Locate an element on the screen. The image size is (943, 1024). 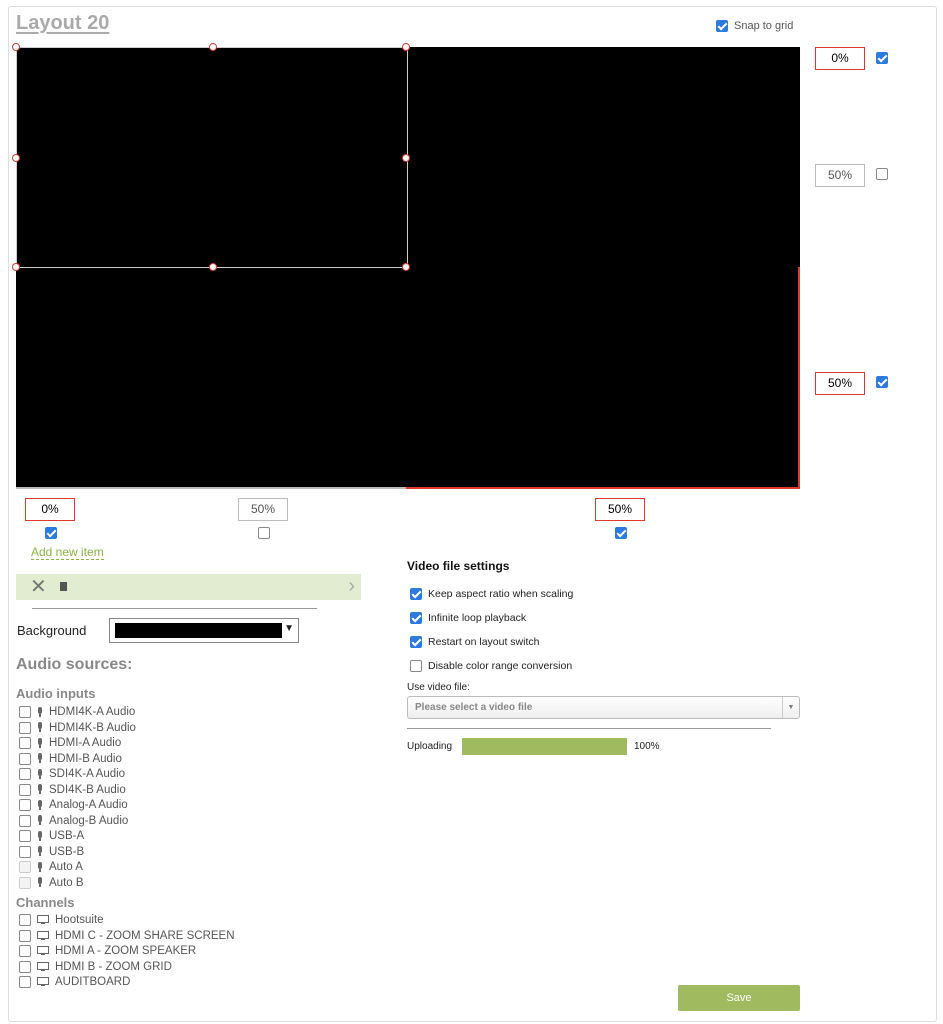
upload-progress-fill is located at coordinates (544, 746).